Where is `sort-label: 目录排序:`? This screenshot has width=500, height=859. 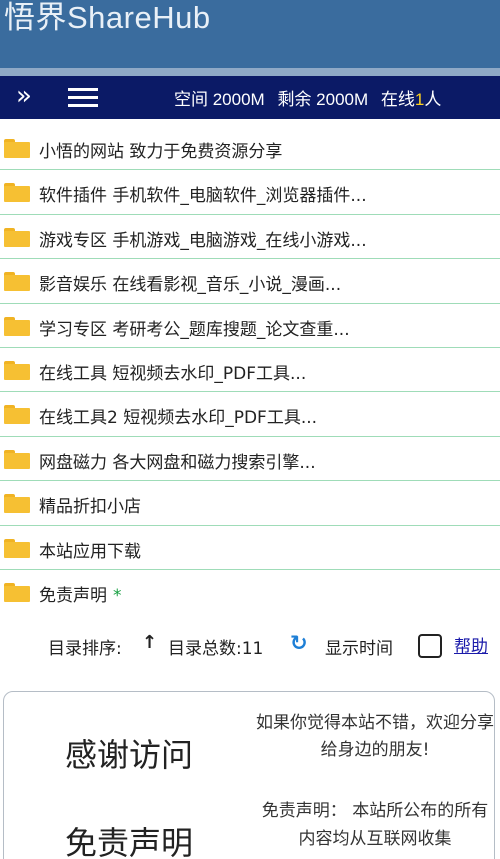 sort-label: 目录排序: is located at coordinates (85, 649).